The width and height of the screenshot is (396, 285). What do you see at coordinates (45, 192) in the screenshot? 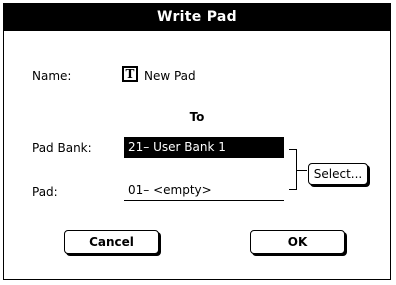
I see `pad-label: Pad:` at bounding box center [45, 192].